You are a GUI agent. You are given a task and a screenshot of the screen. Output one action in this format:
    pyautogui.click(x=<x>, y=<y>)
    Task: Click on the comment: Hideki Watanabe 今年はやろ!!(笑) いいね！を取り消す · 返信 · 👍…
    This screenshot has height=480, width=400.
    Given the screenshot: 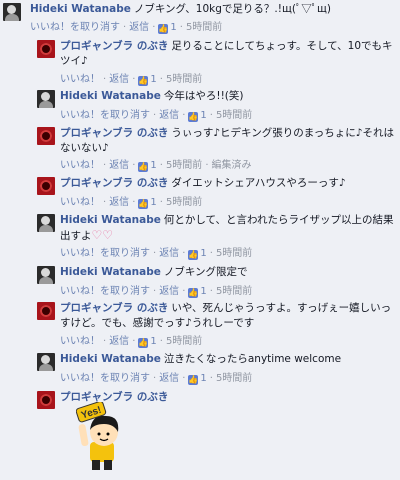 What is the action you would take?
    pyautogui.click(x=200, y=104)
    